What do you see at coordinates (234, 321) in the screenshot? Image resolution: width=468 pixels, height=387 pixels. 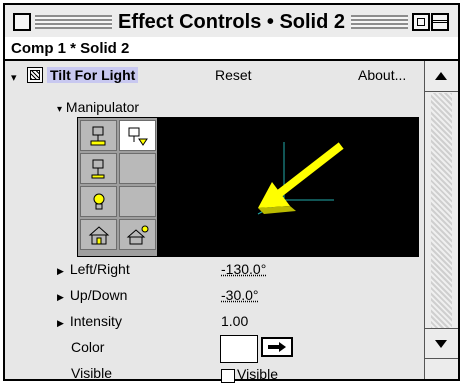 I see `intensity-value: 1.00` at bounding box center [234, 321].